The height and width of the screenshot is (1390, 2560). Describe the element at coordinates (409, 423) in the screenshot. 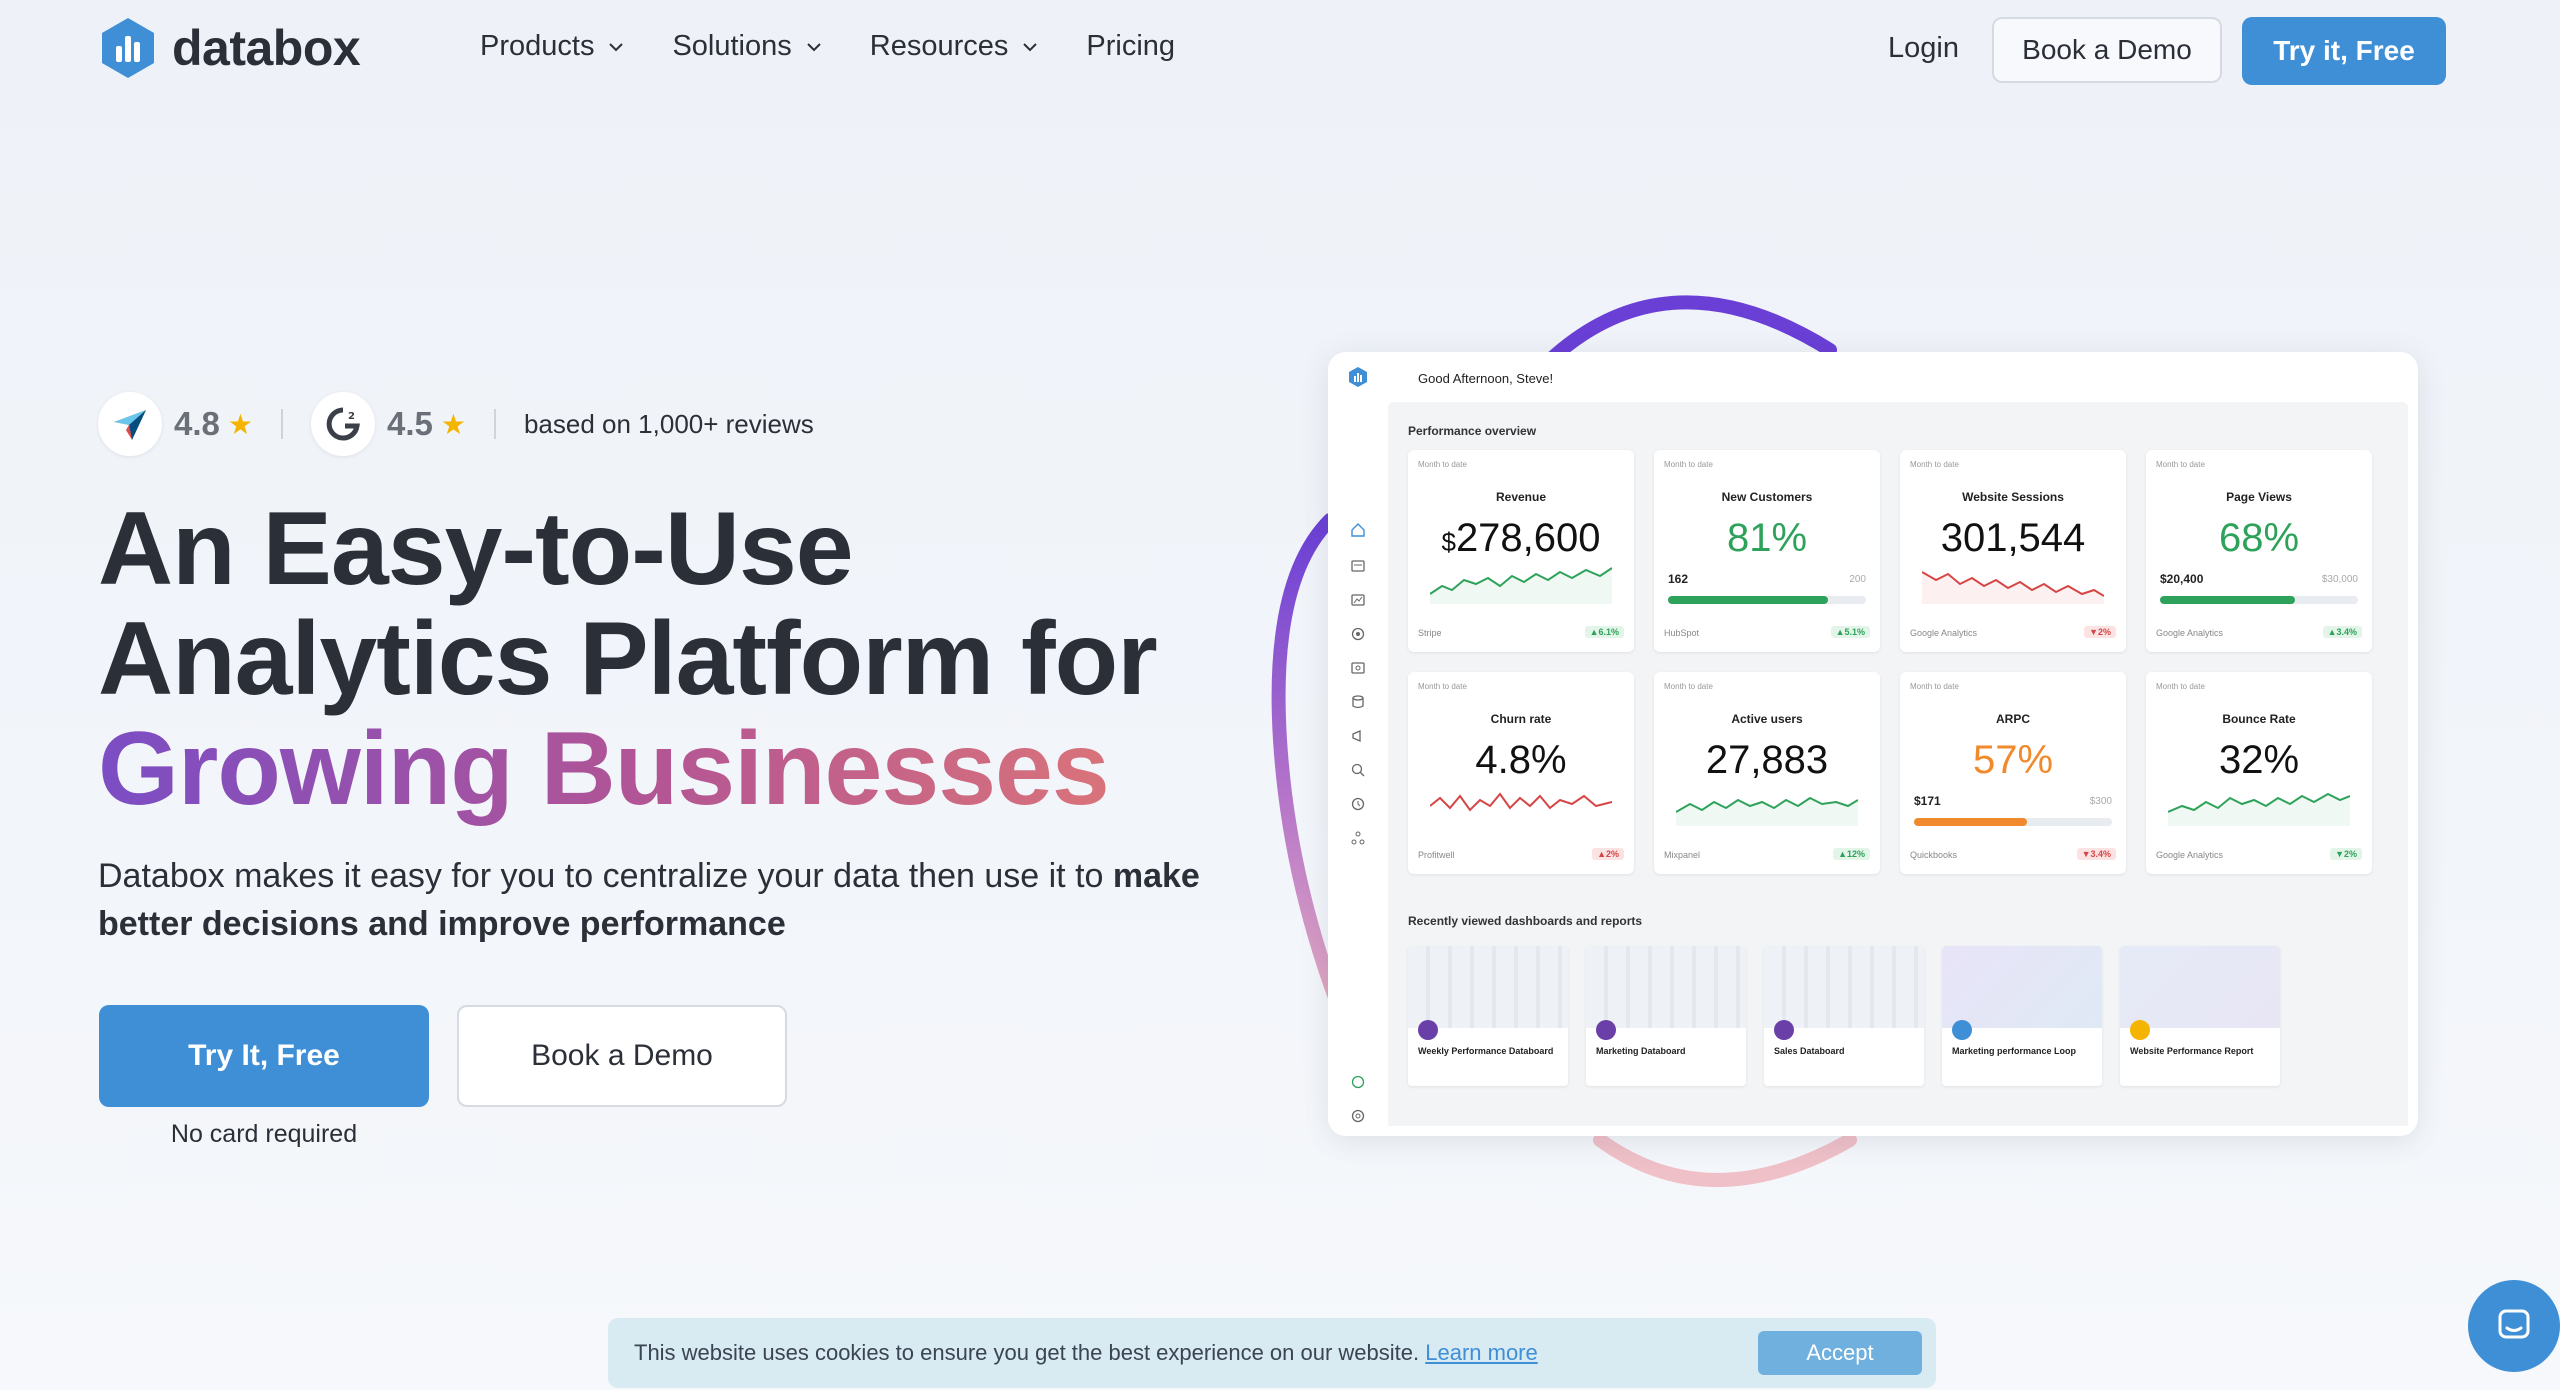

I see `g2-rating: 4.5` at that location.